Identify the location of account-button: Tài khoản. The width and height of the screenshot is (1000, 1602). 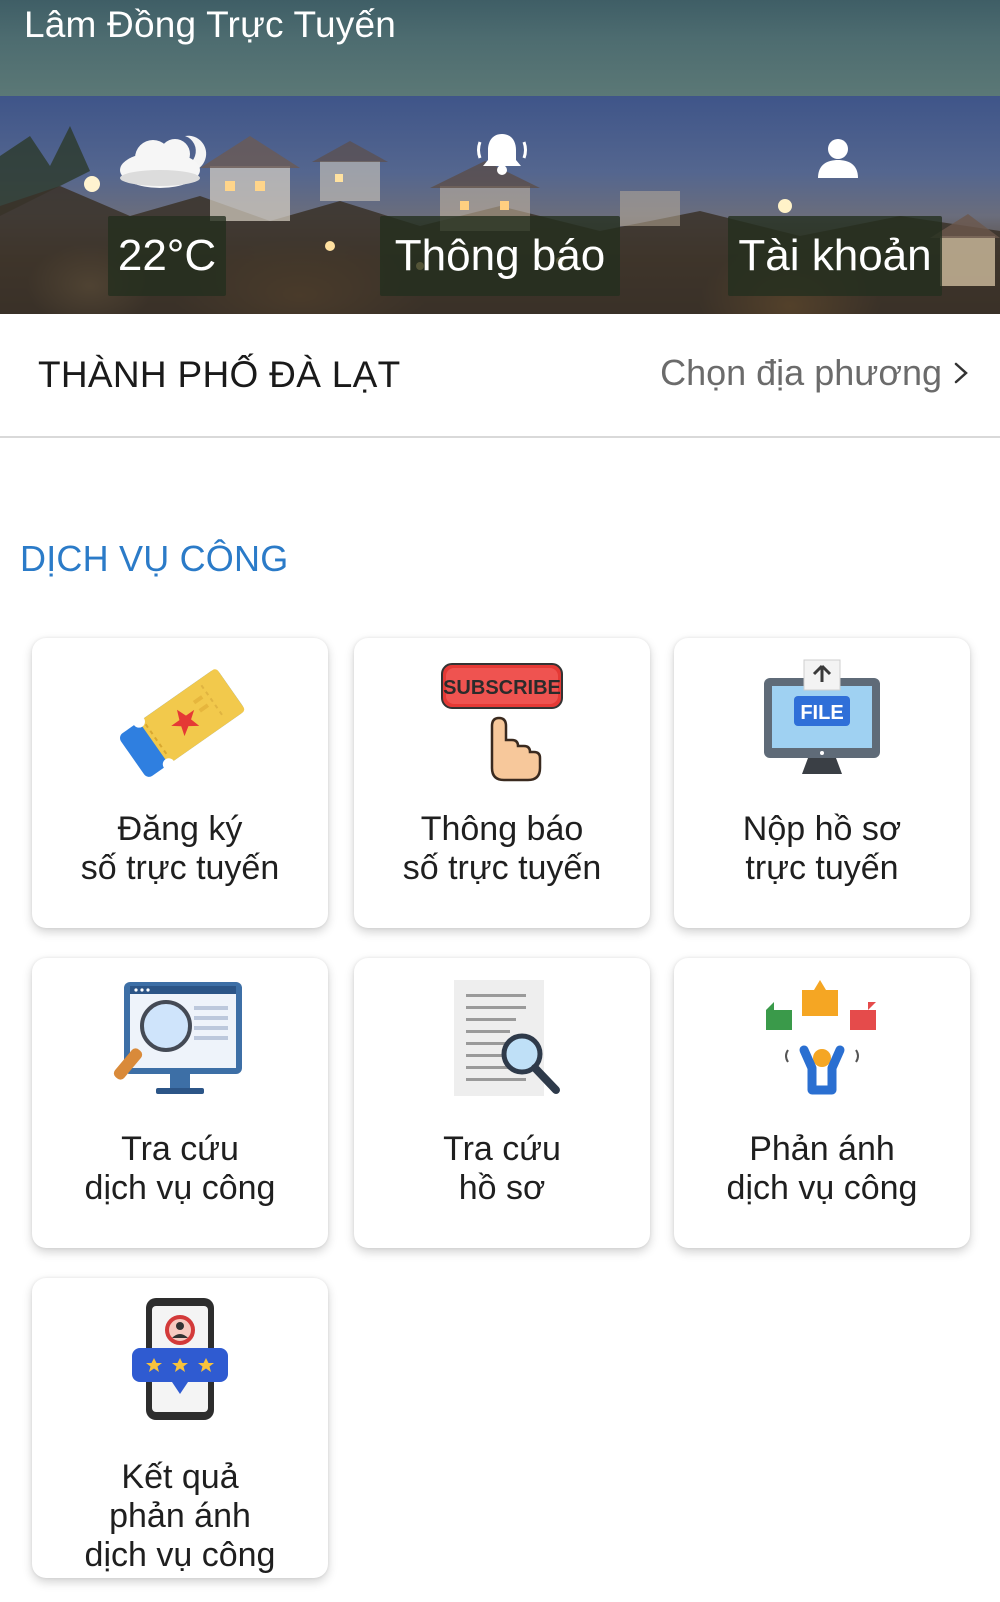
(835, 256).